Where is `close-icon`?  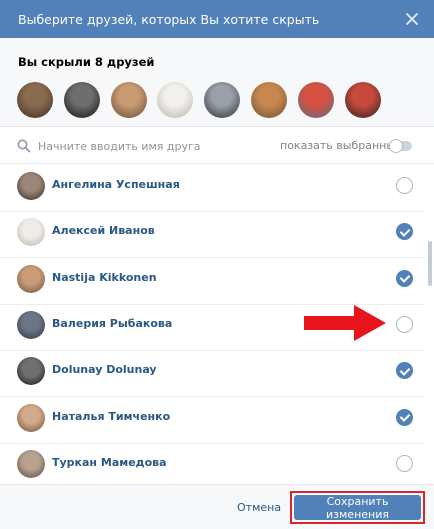
close-icon is located at coordinates (412, 19).